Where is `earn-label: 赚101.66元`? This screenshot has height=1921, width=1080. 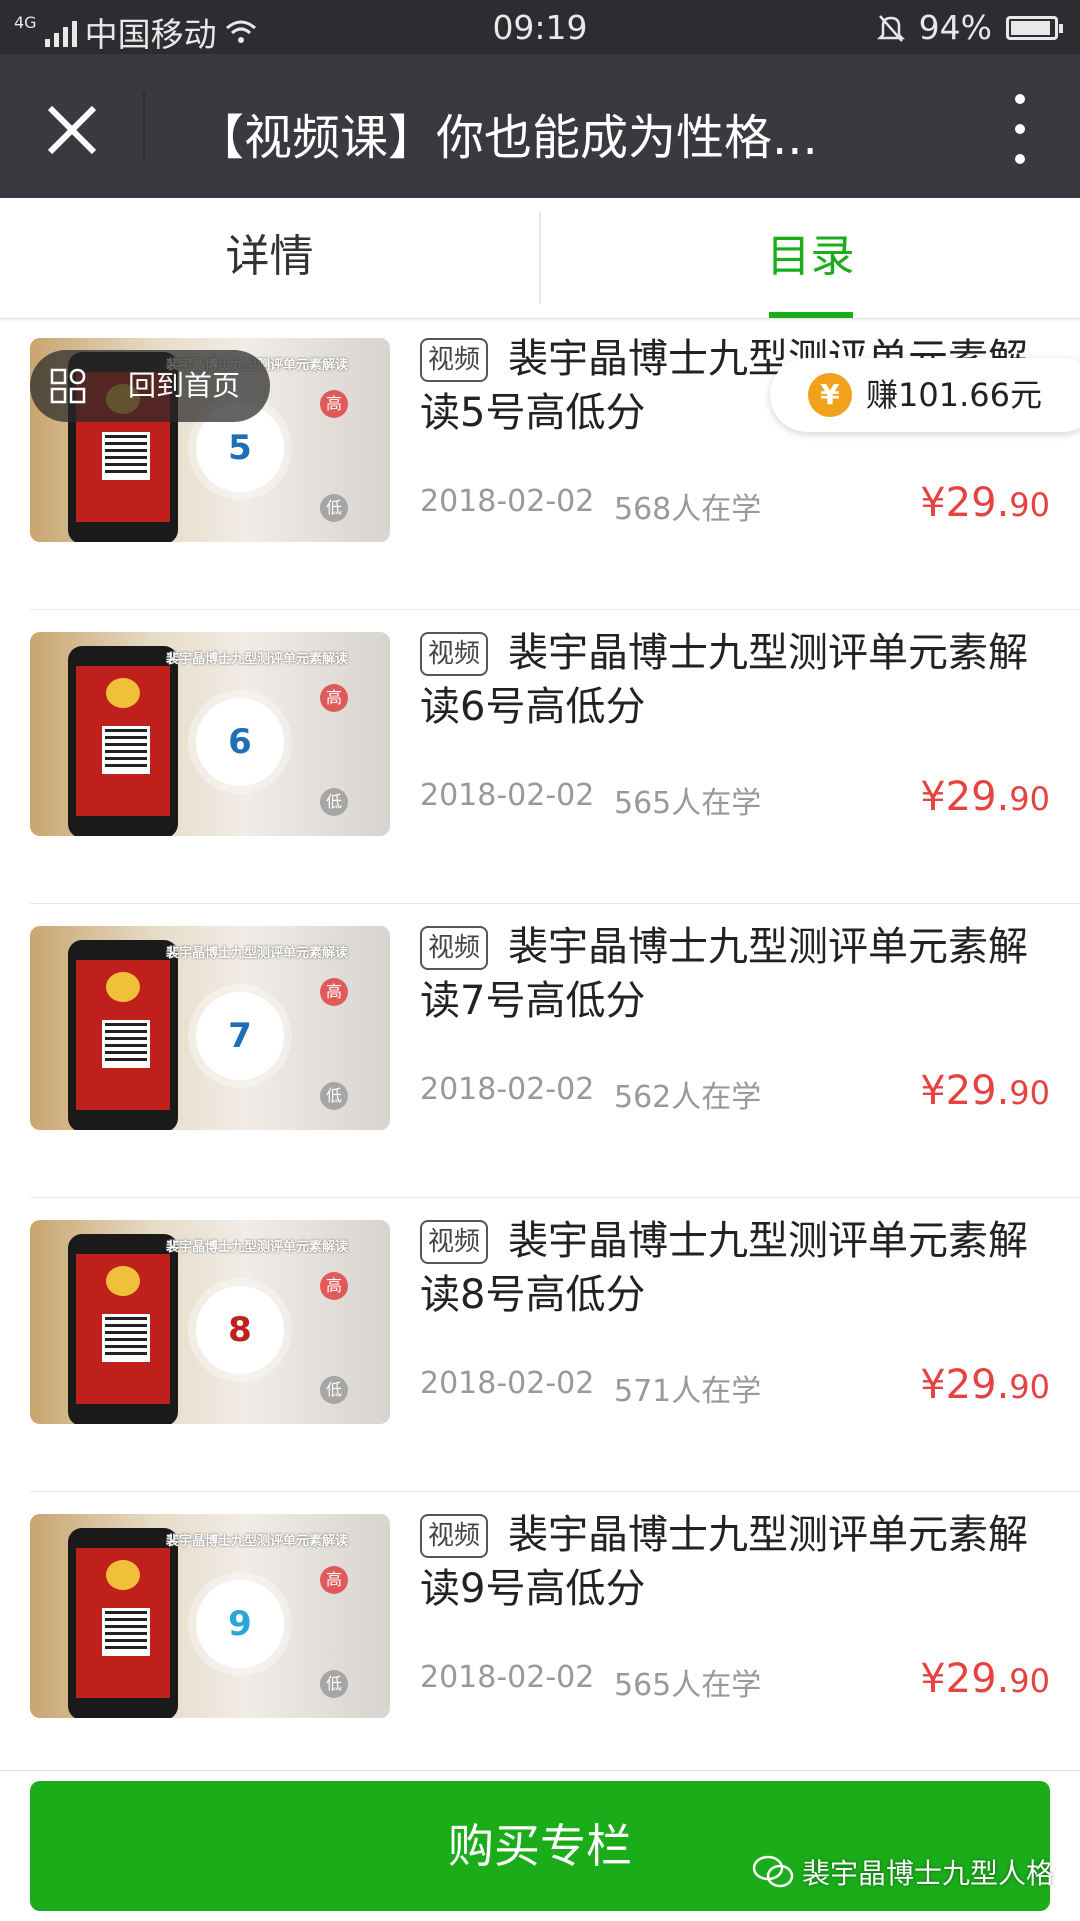
earn-label: 赚101.66元 is located at coordinates (954, 395).